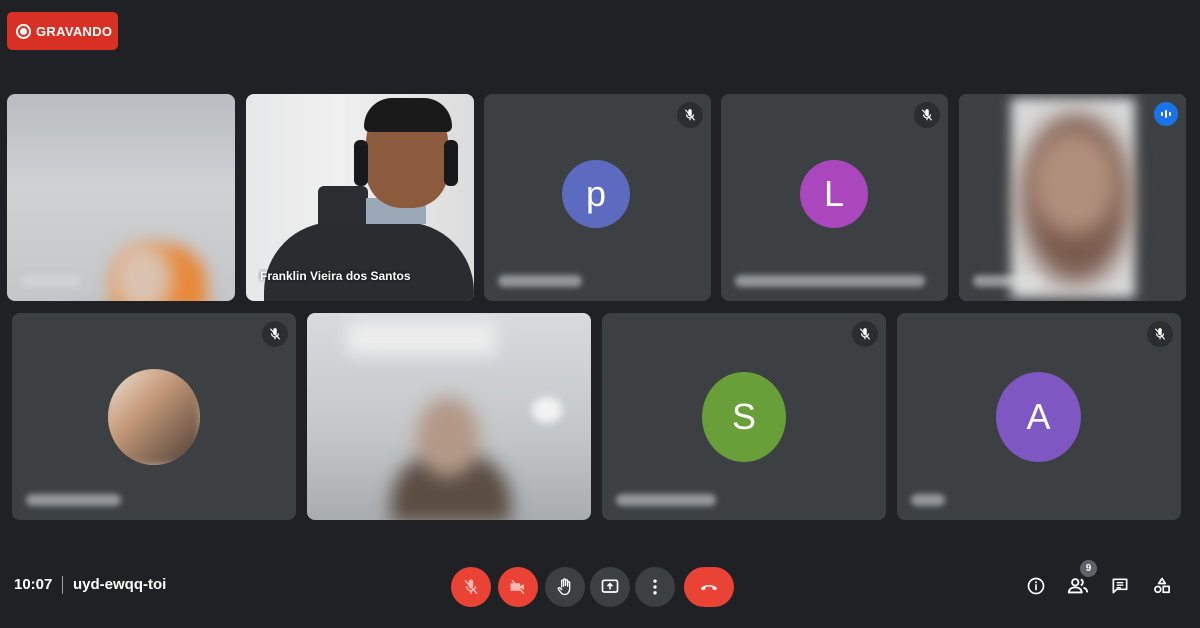 The image size is (1200, 628). Describe the element at coordinates (1088, 568) in the screenshot. I see `participants-count-badge: 9` at that location.